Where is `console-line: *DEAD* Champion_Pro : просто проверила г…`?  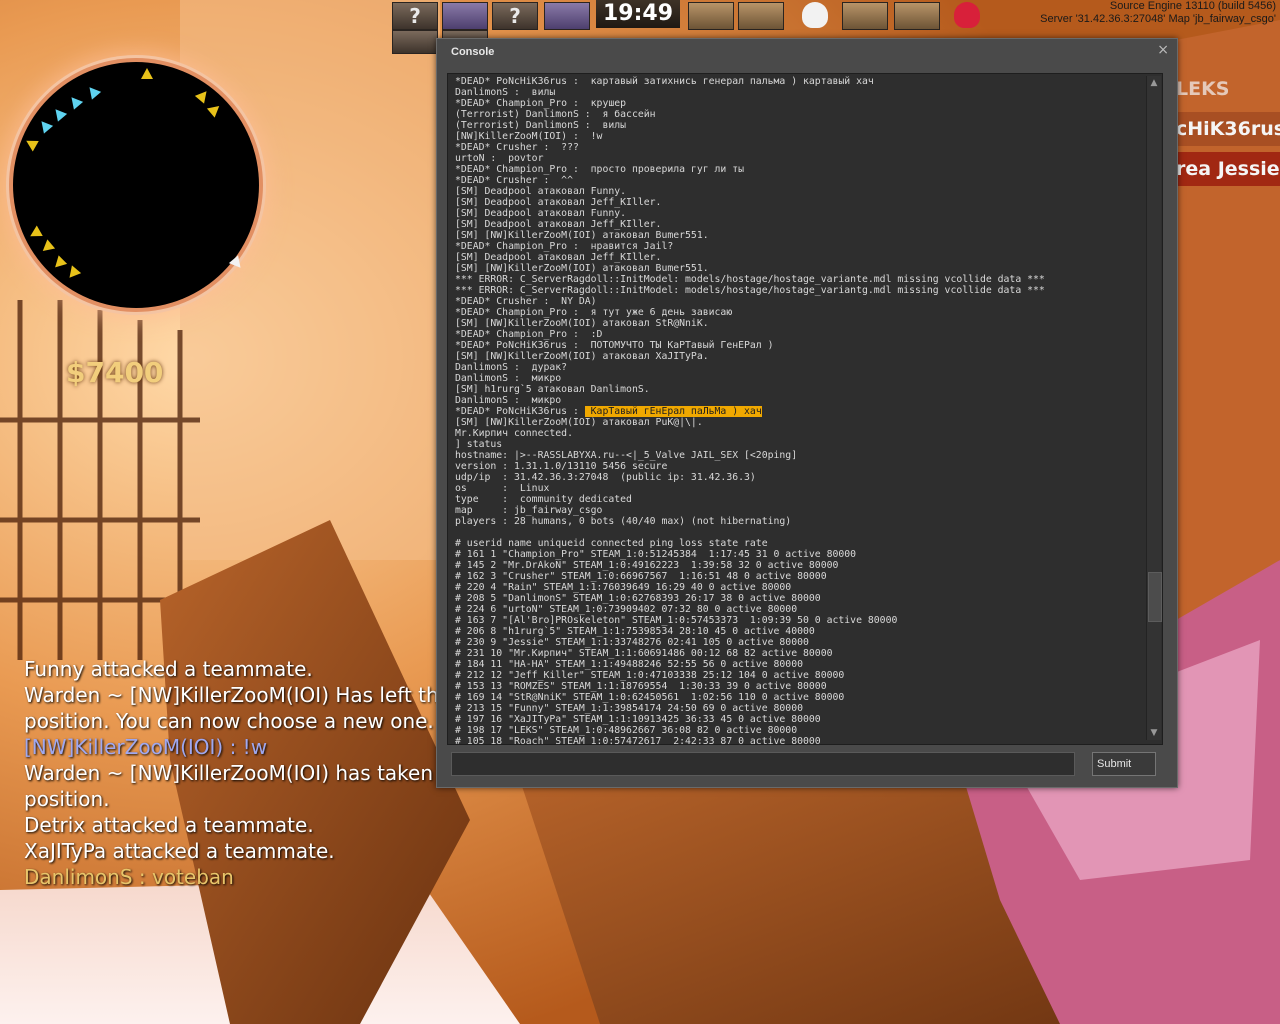 console-line: *DEAD* Champion_Pro : просто проверила г… is located at coordinates (600, 169).